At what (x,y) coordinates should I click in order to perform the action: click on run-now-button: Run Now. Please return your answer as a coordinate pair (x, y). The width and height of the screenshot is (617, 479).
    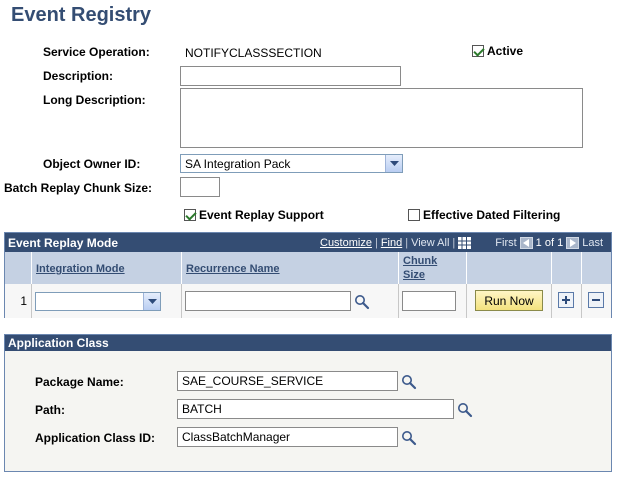
    Looking at the image, I should click on (509, 300).